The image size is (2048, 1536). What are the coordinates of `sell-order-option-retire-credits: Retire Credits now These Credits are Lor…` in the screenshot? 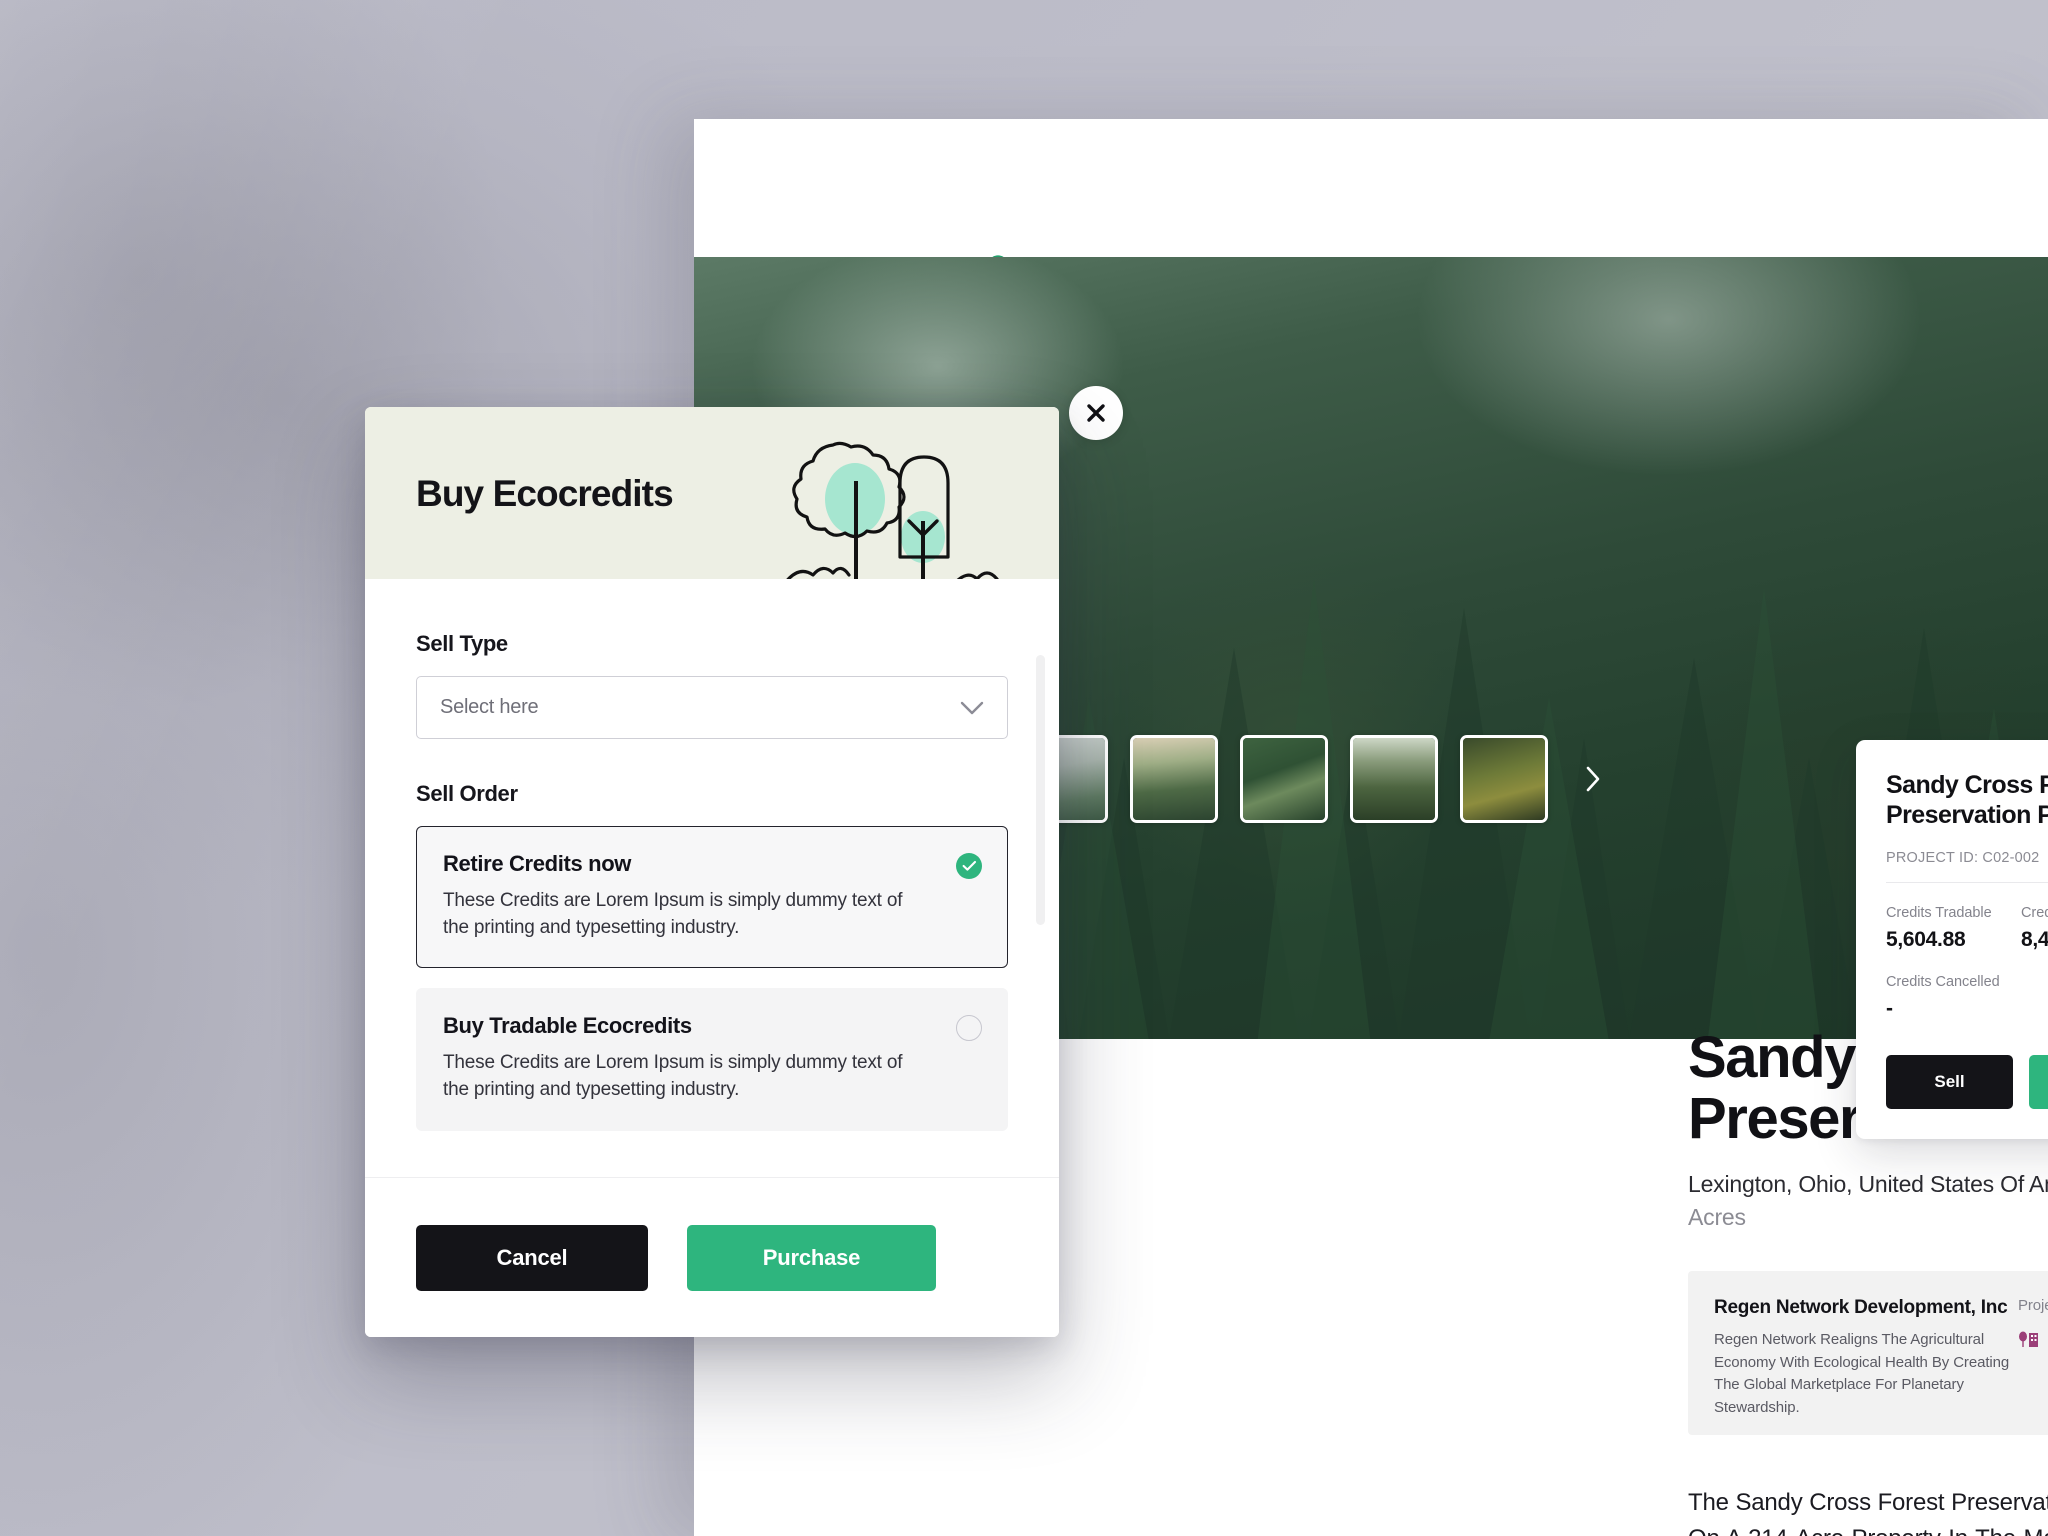 It's located at (712, 897).